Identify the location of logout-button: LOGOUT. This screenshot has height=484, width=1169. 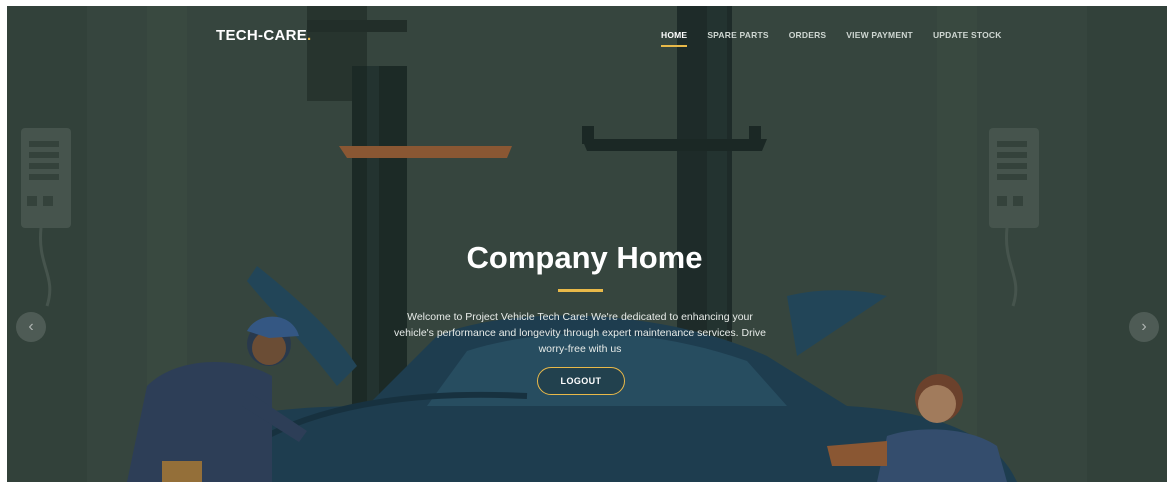
(581, 381).